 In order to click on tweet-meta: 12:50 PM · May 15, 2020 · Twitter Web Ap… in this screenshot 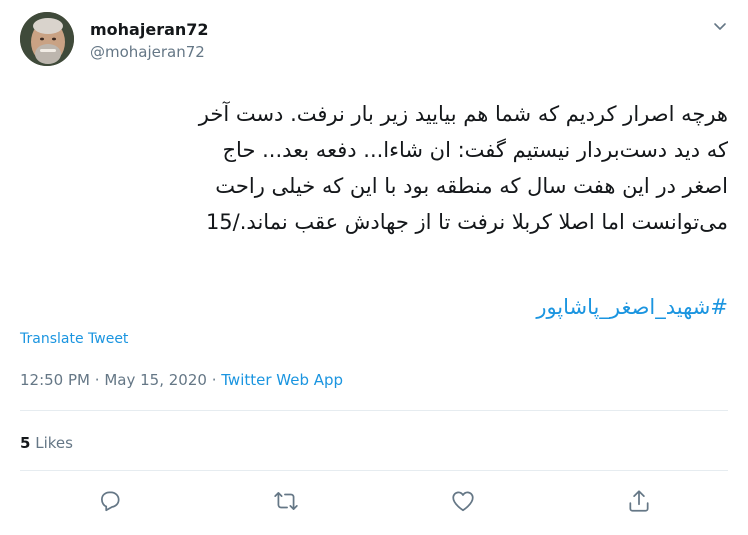, I will do `click(181, 380)`.